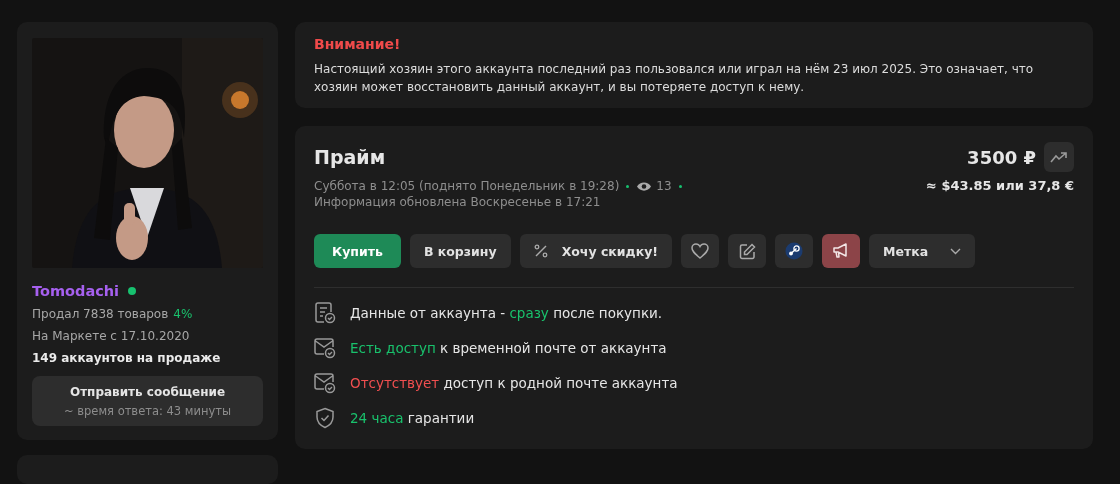  I want to click on percent-icon, so click(540, 251).